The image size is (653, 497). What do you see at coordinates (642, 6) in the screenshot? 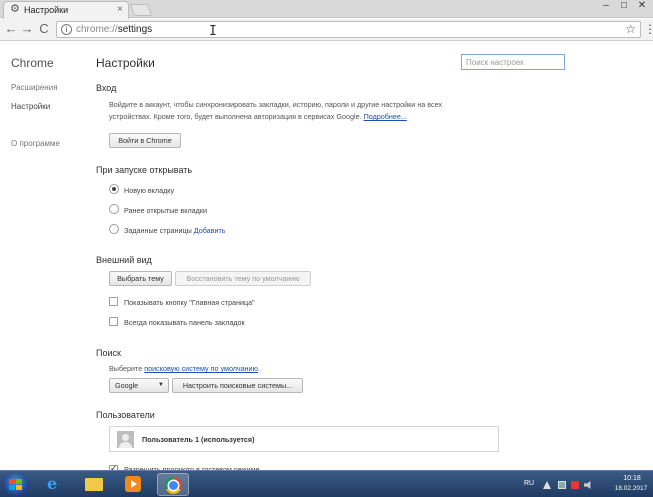
I see `close-window-button: ✕` at bounding box center [642, 6].